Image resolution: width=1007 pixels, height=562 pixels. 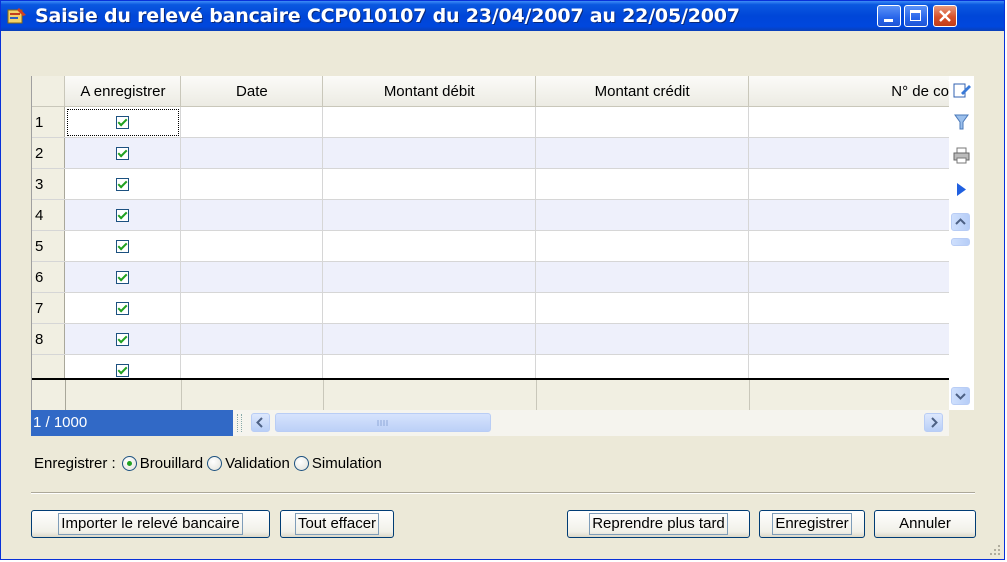 I want to click on minimize-button, so click(x=889, y=16).